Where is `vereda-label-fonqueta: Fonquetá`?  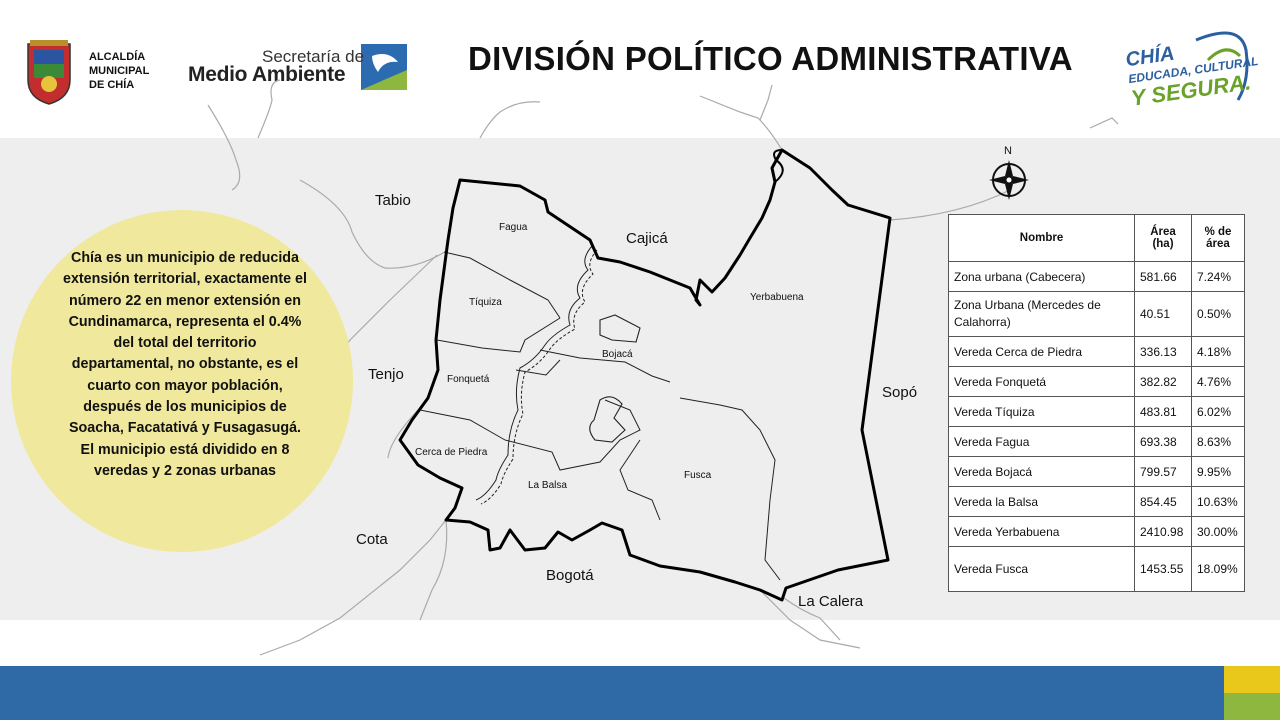
vereda-label-fonqueta: Fonquetá is located at coordinates (468, 379).